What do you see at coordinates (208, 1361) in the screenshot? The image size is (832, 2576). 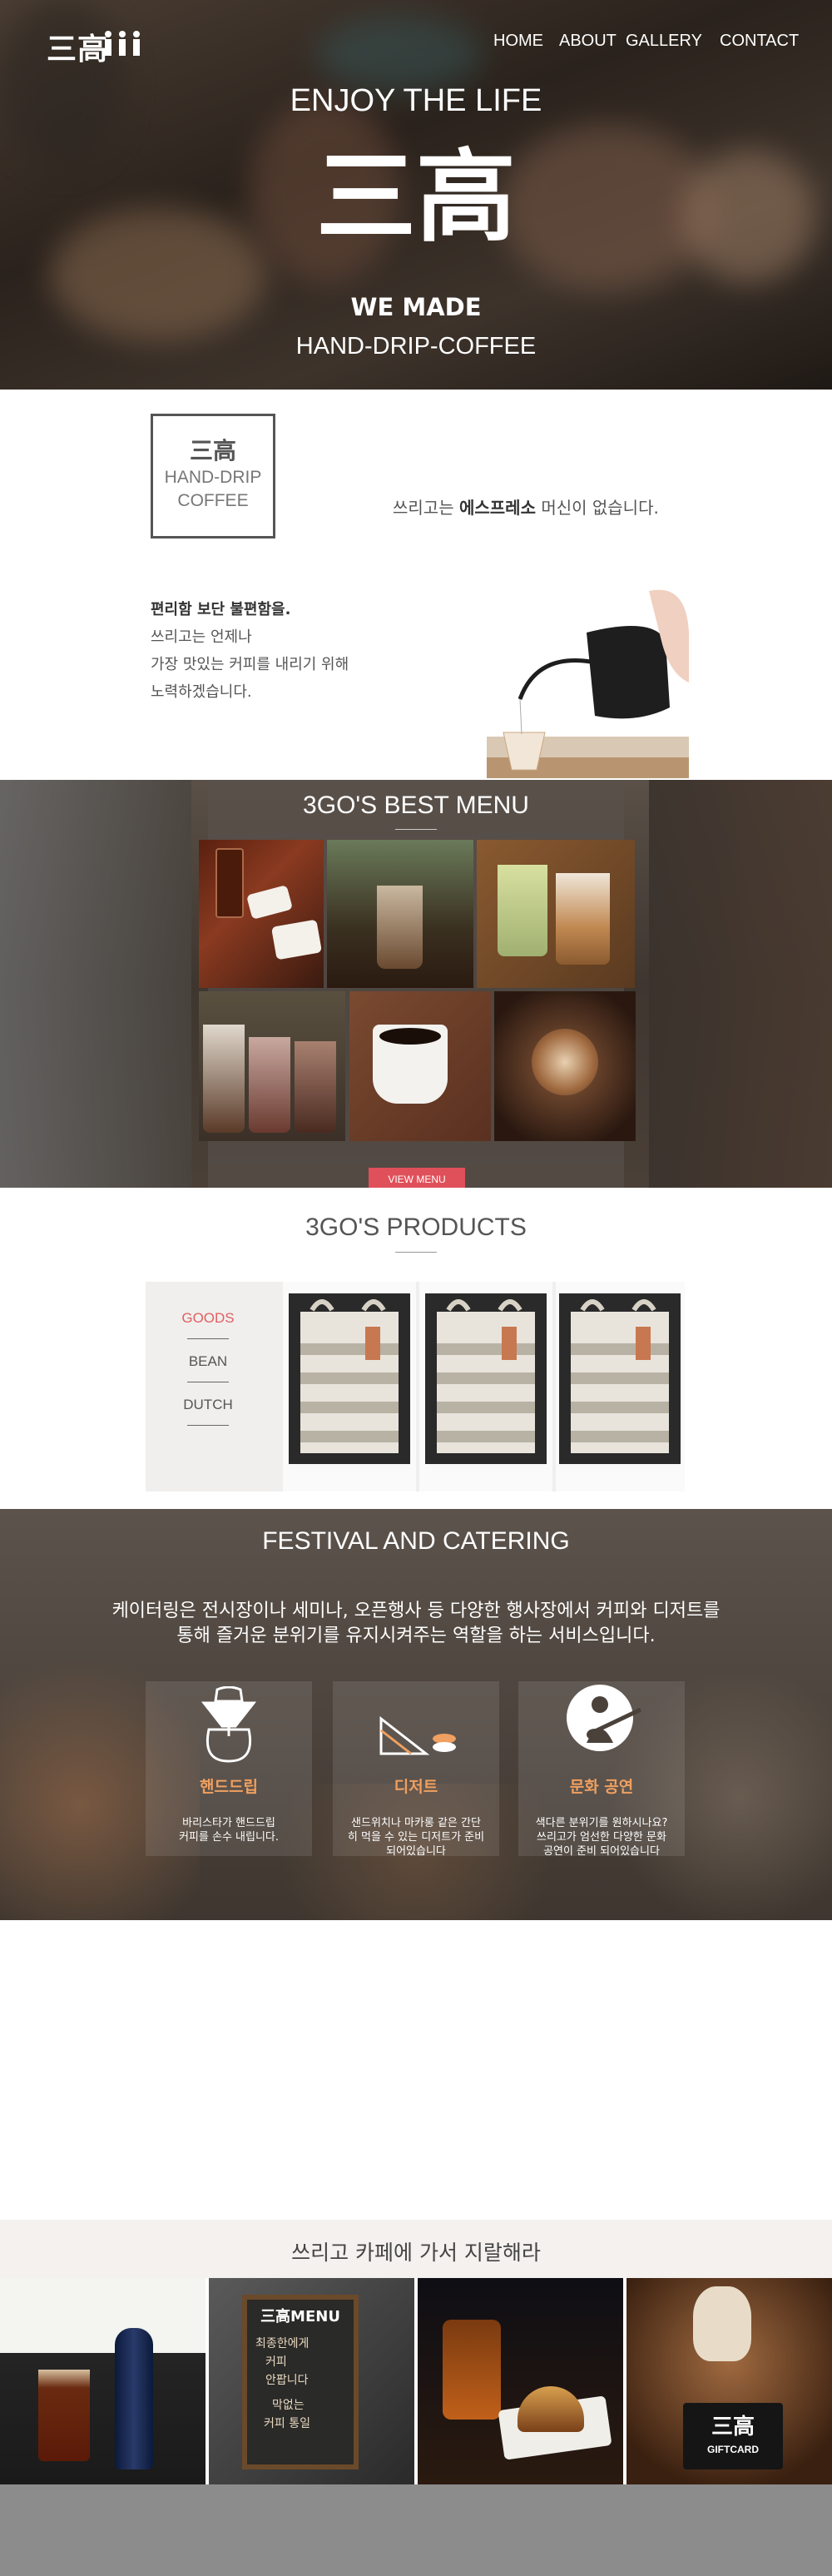 I see `tab-bean: BEAN` at bounding box center [208, 1361].